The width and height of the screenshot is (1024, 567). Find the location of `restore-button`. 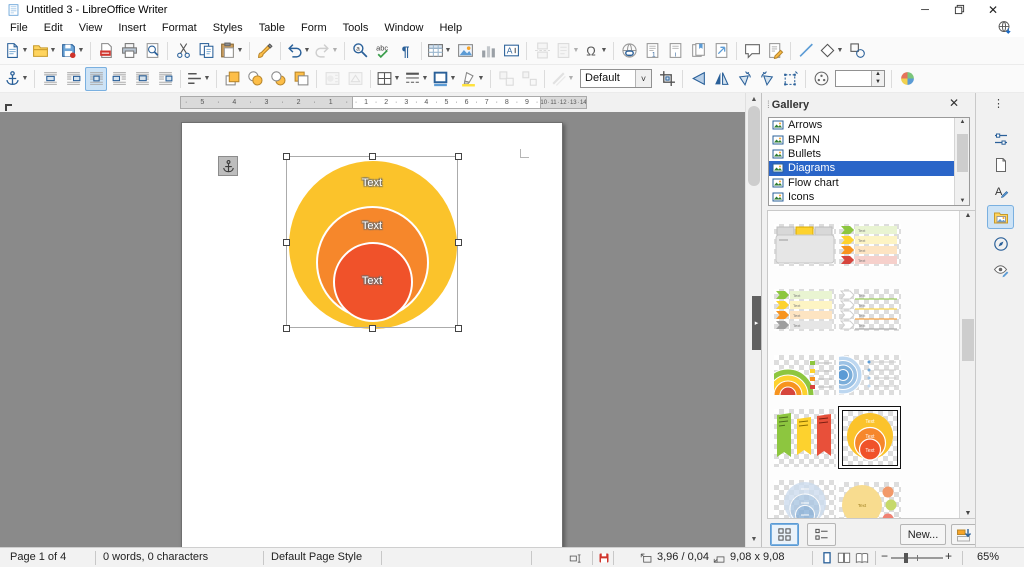

restore-button is located at coordinates (959, 9).